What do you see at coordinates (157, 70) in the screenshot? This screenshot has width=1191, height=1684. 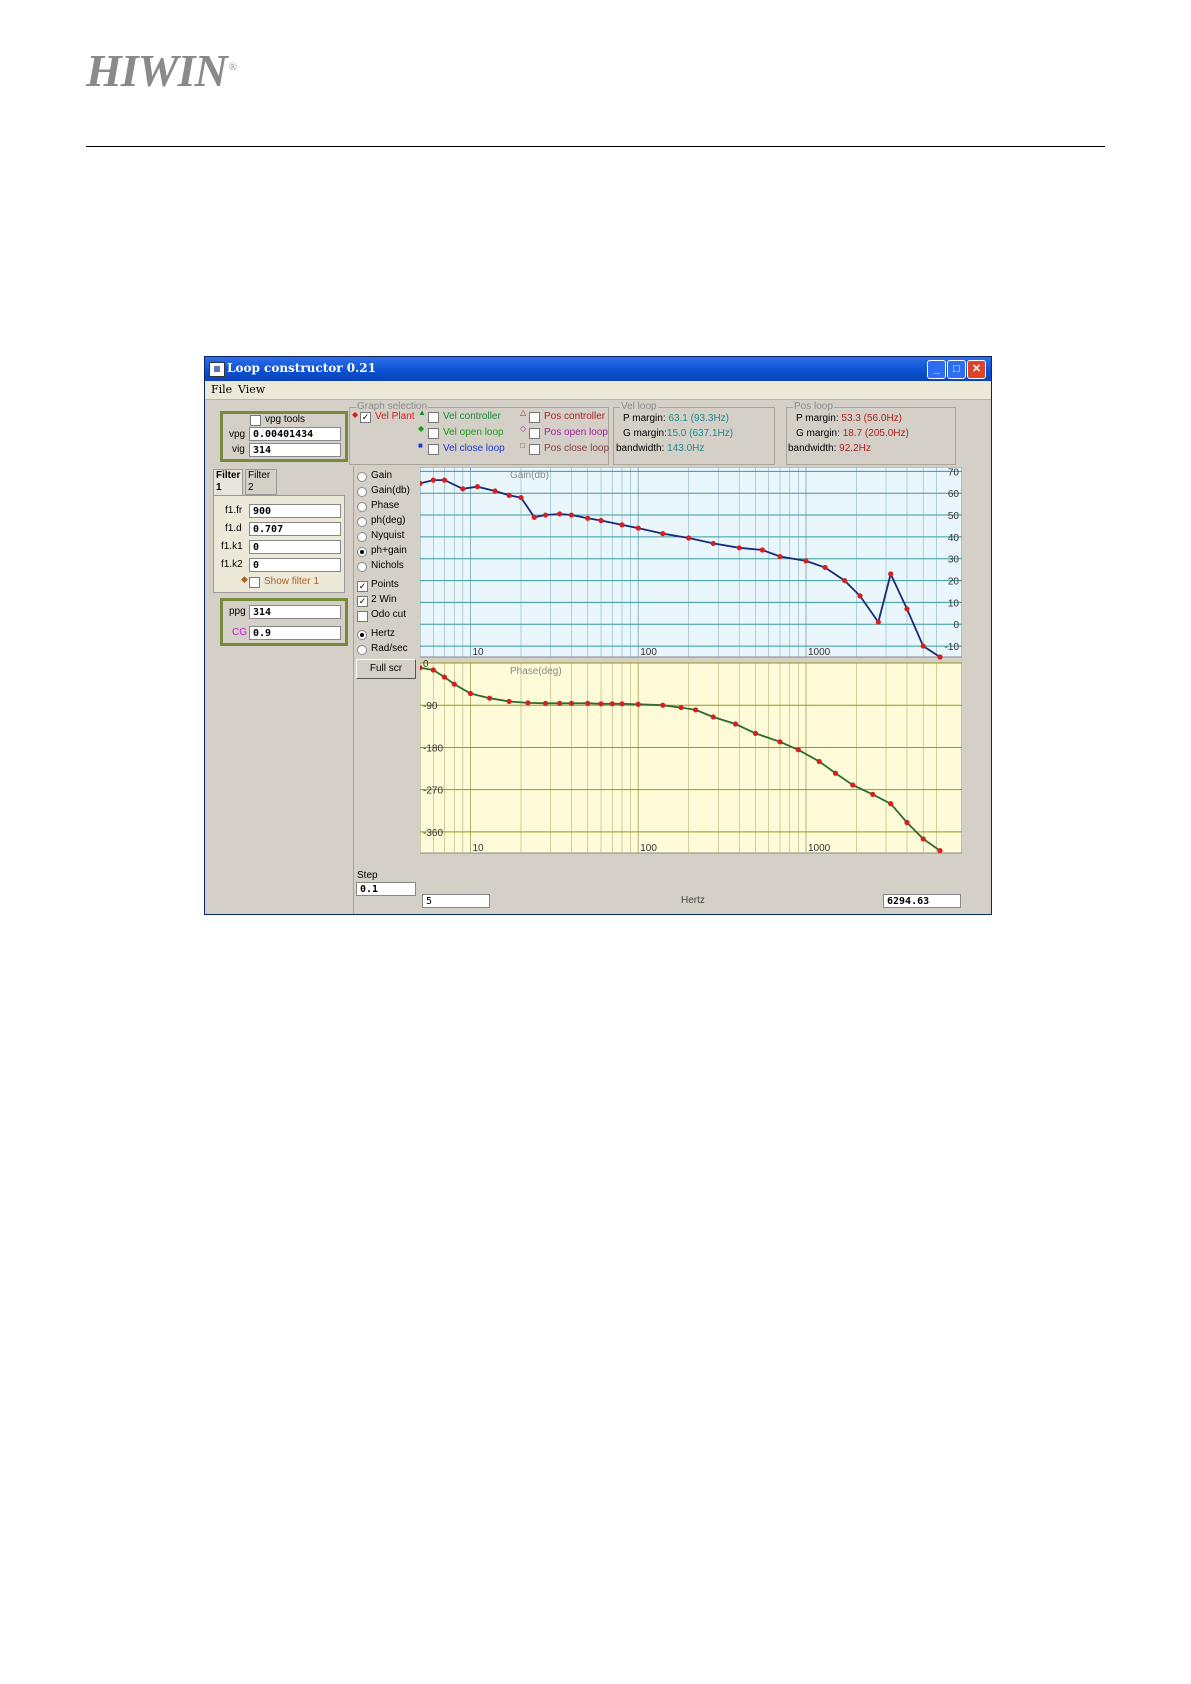 I see `logo-text: HIWIN` at bounding box center [157, 70].